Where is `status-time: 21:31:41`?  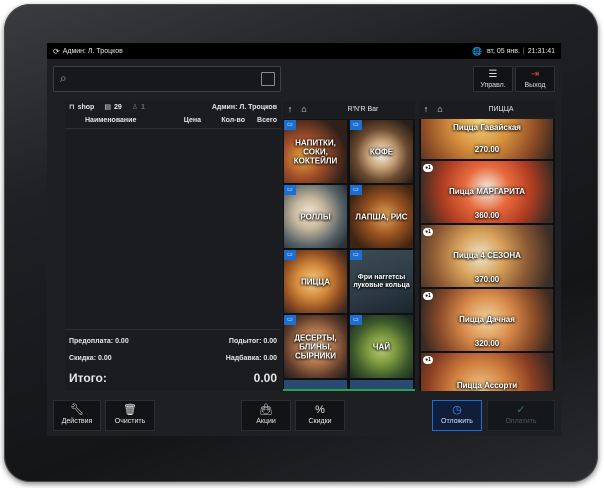
status-time: 21:31:41 is located at coordinates (541, 51).